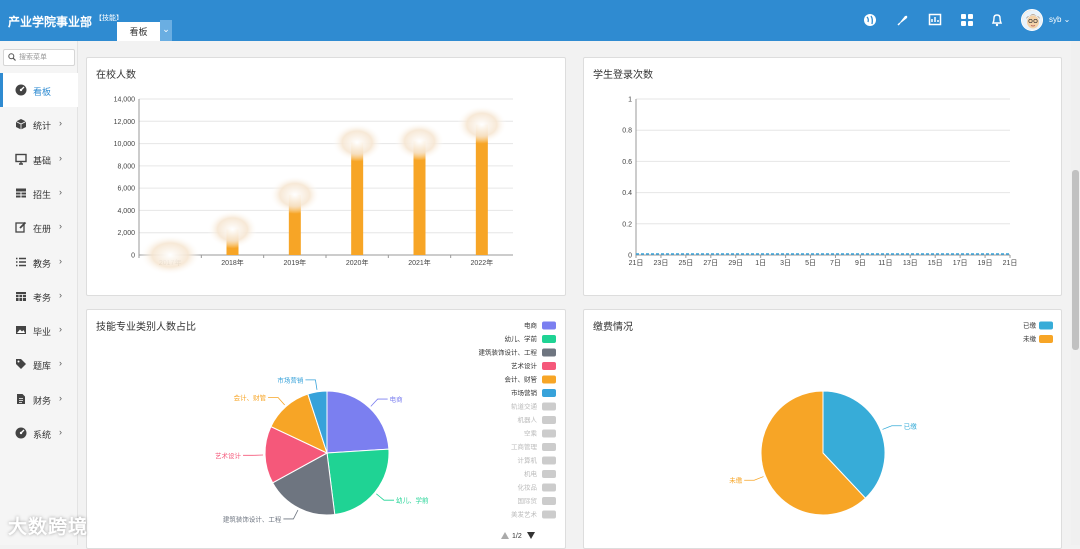 This screenshot has height=549, width=1080. Describe the element at coordinates (21, 262) in the screenshot. I see `list-icon` at that location.